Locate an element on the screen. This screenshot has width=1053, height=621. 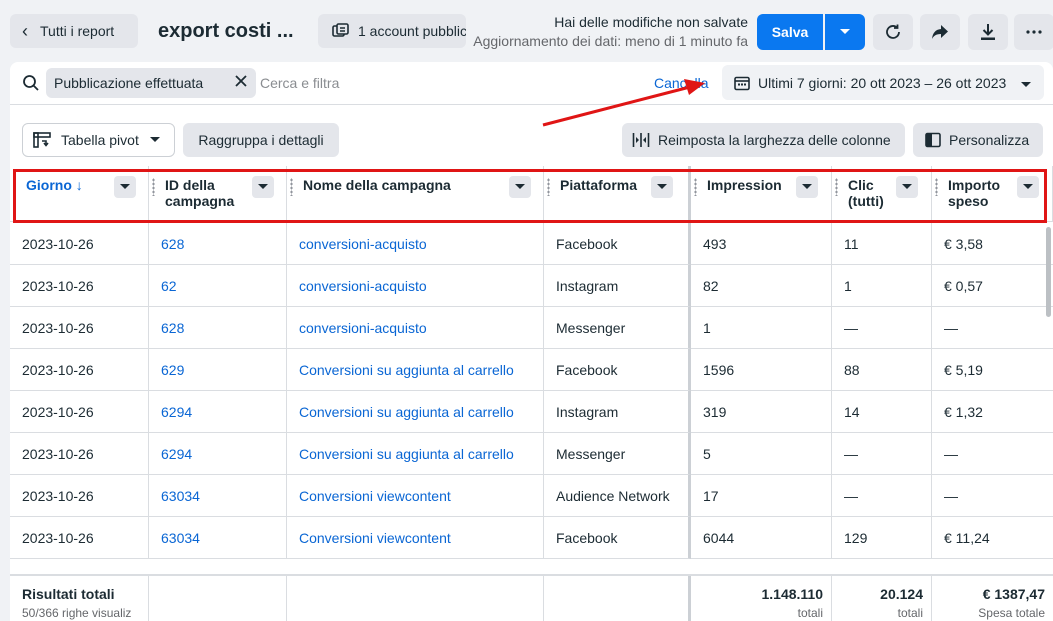
more-icon is located at coordinates (1034, 32).